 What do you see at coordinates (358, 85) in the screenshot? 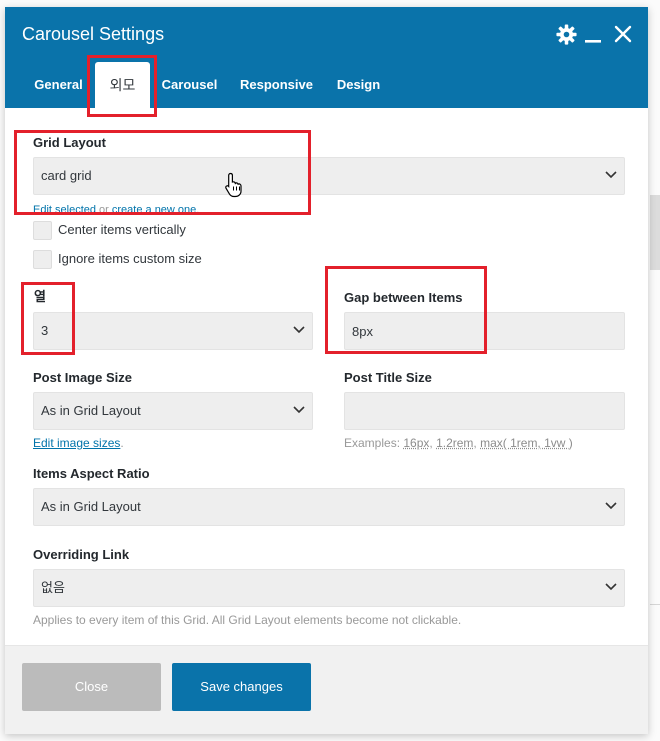
I see `tab-design: Design` at bounding box center [358, 85].